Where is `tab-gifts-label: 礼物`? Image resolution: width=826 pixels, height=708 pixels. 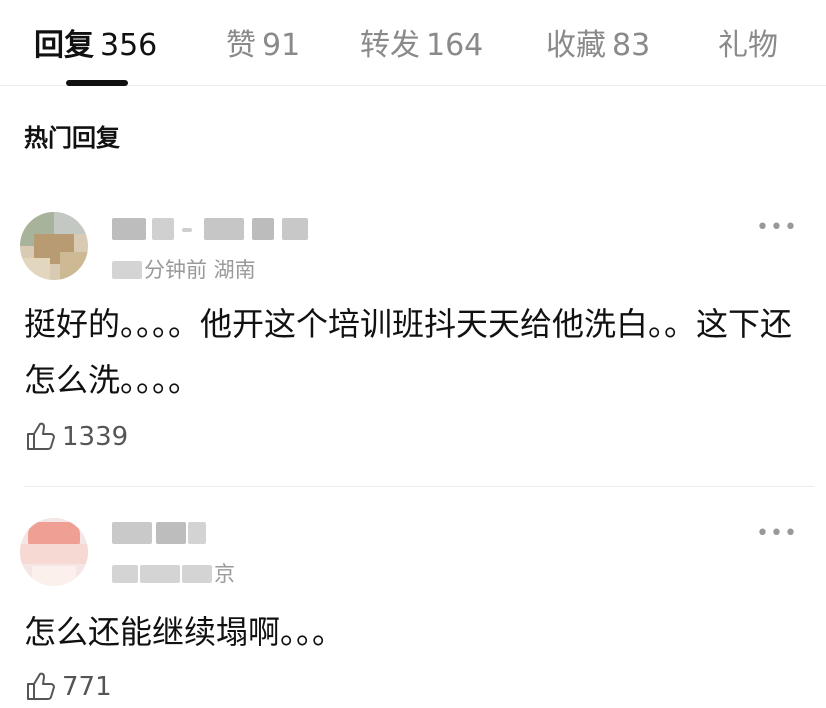
tab-gifts-label: 礼物 is located at coordinates (748, 45).